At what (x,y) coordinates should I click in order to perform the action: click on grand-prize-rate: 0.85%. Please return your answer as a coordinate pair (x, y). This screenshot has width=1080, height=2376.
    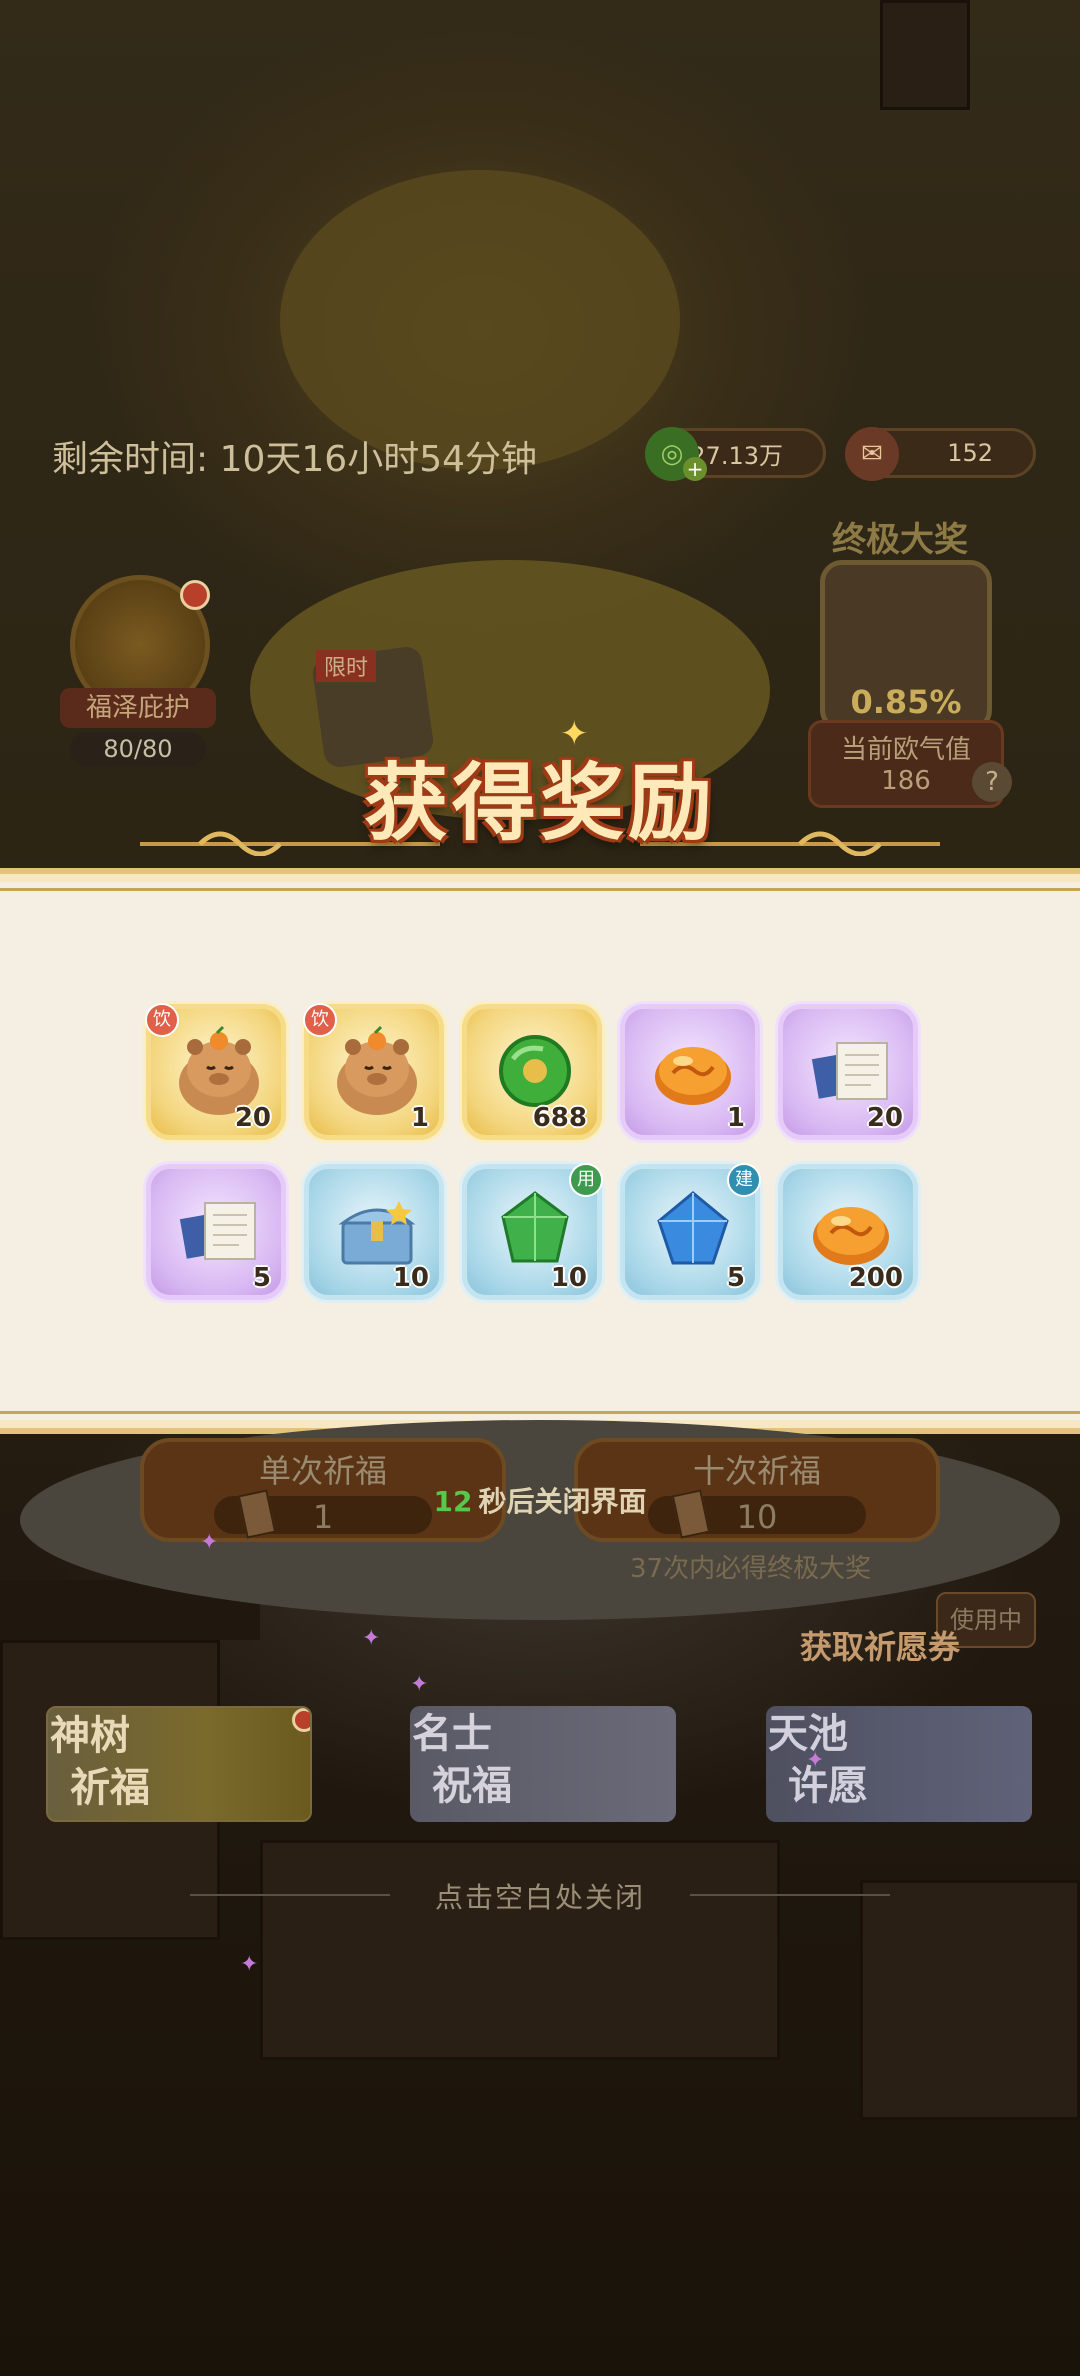
    Looking at the image, I should click on (906, 702).